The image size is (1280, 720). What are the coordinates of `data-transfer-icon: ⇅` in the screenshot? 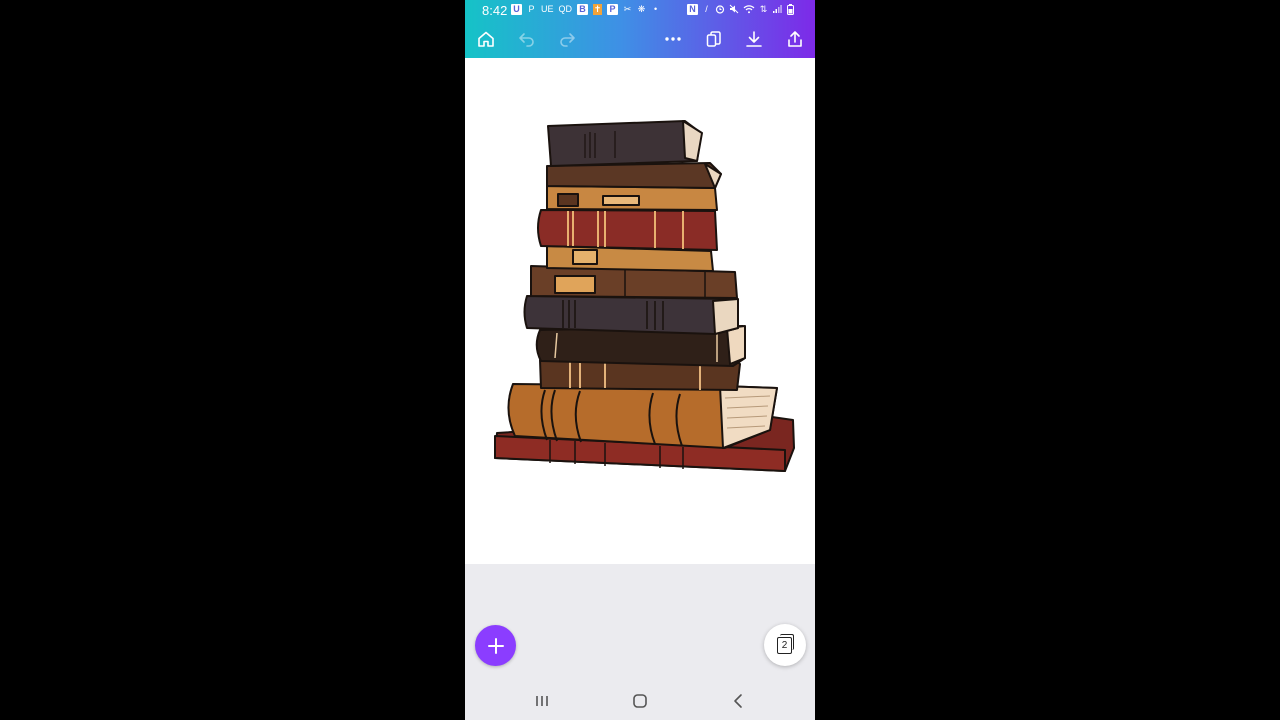 It's located at (763, 9).